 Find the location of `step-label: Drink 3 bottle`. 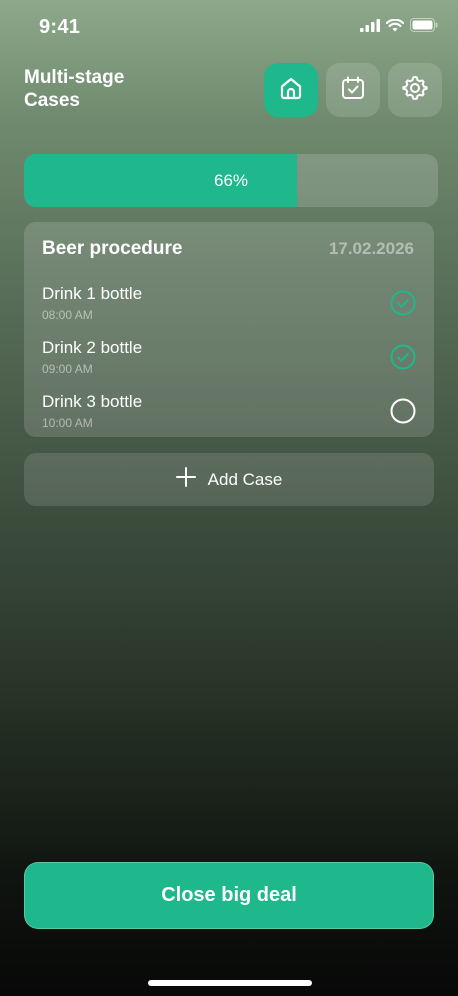

step-label: Drink 3 bottle is located at coordinates (92, 401).